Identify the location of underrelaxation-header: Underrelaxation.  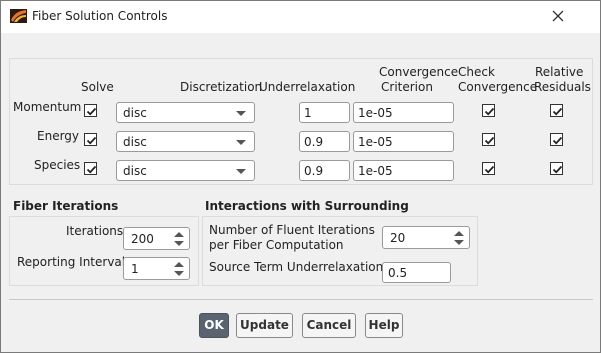
(307, 87).